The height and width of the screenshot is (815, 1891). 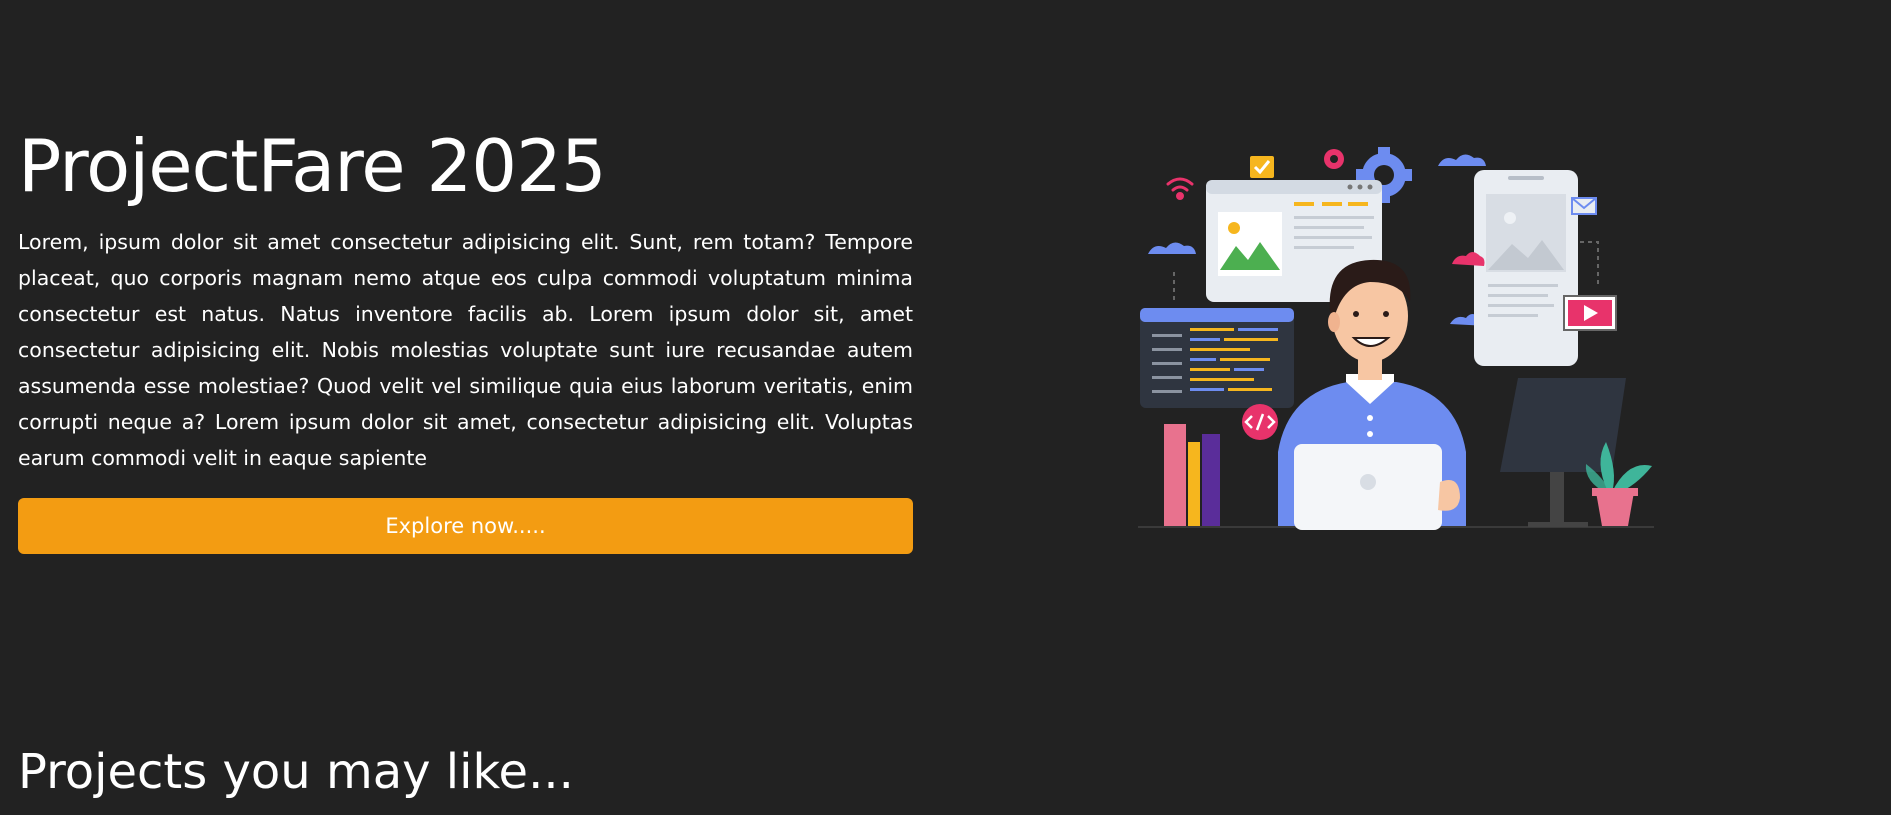 What do you see at coordinates (1217, 358) in the screenshot?
I see `code-editor-window` at bounding box center [1217, 358].